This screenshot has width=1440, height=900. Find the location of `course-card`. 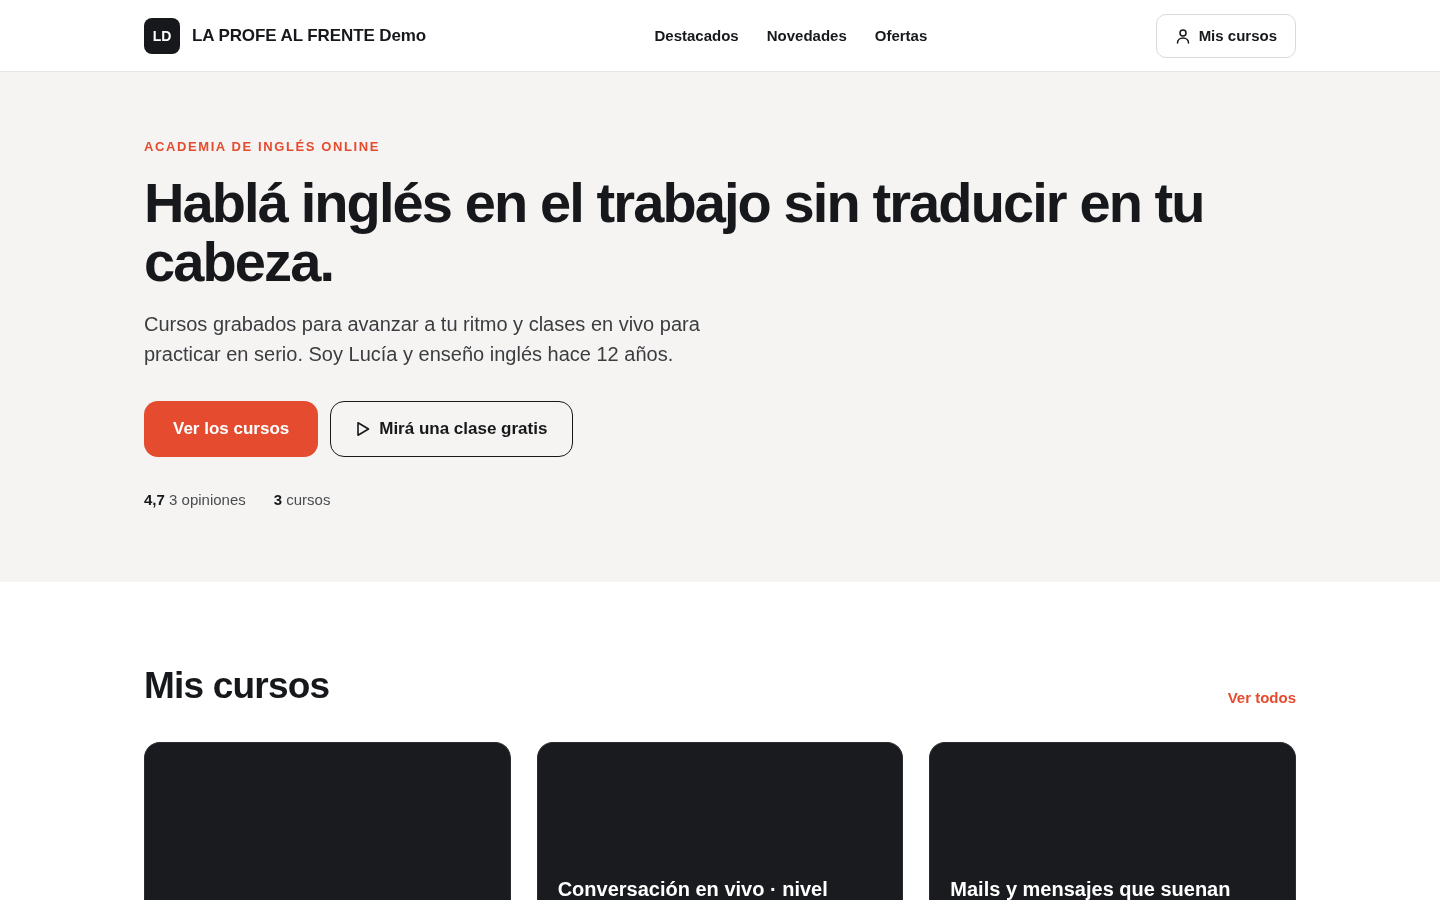

course-card is located at coordinates (327, 821).